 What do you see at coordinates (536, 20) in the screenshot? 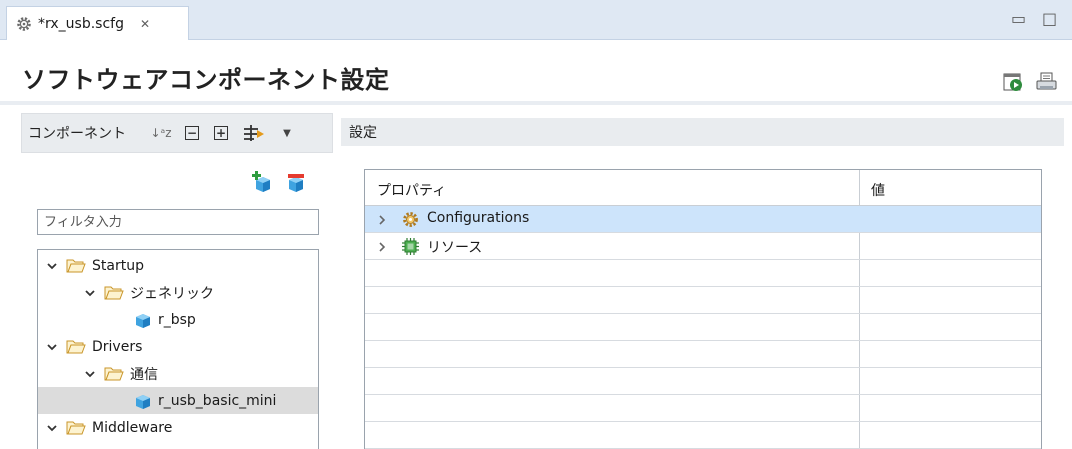
I see `editor-tab-strip: *rx_usb.scfg ✕ ▭ □` at bounding box center [536, 20].